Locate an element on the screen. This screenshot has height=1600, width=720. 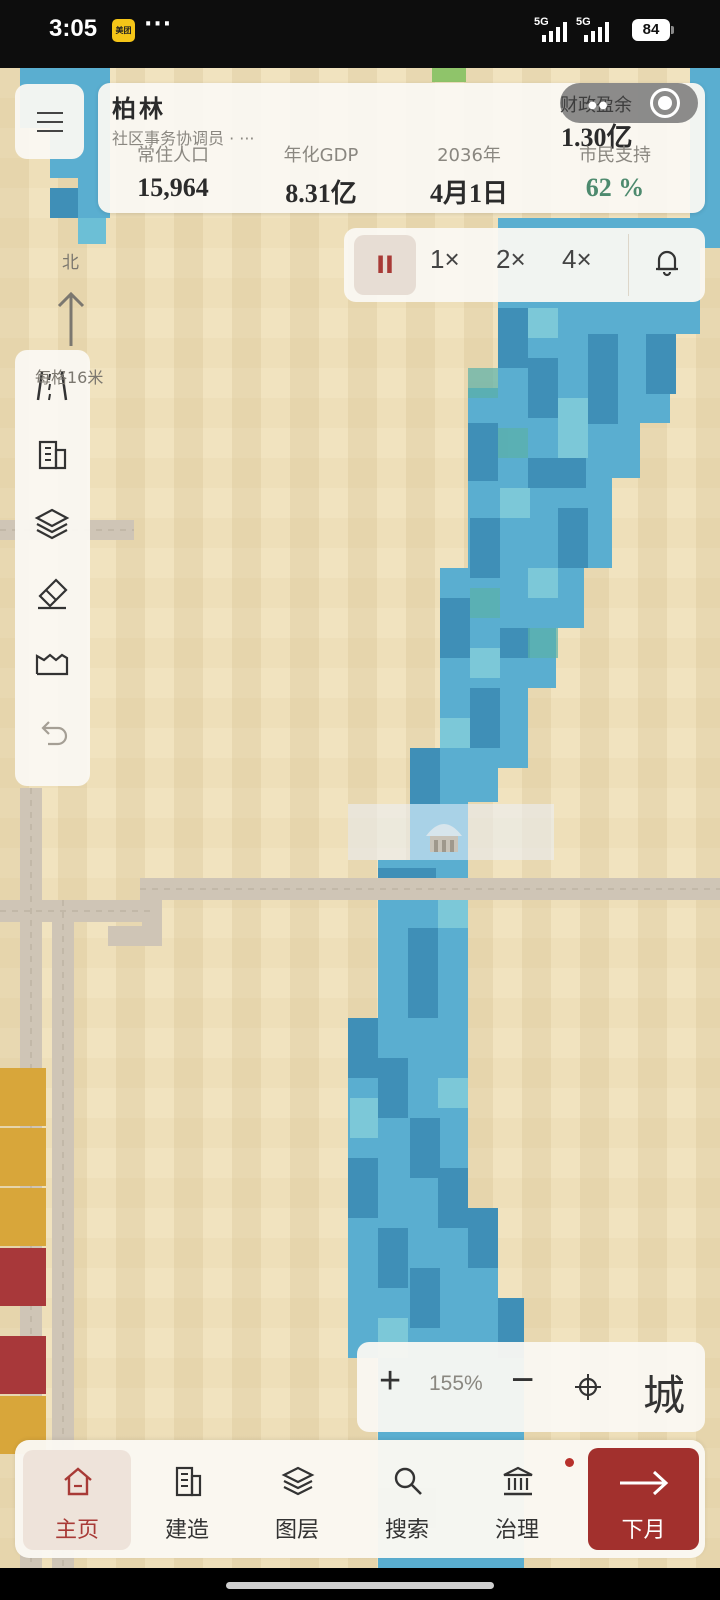
stat-date: 2036年 4月1日 is located at coordinates (468, 176).